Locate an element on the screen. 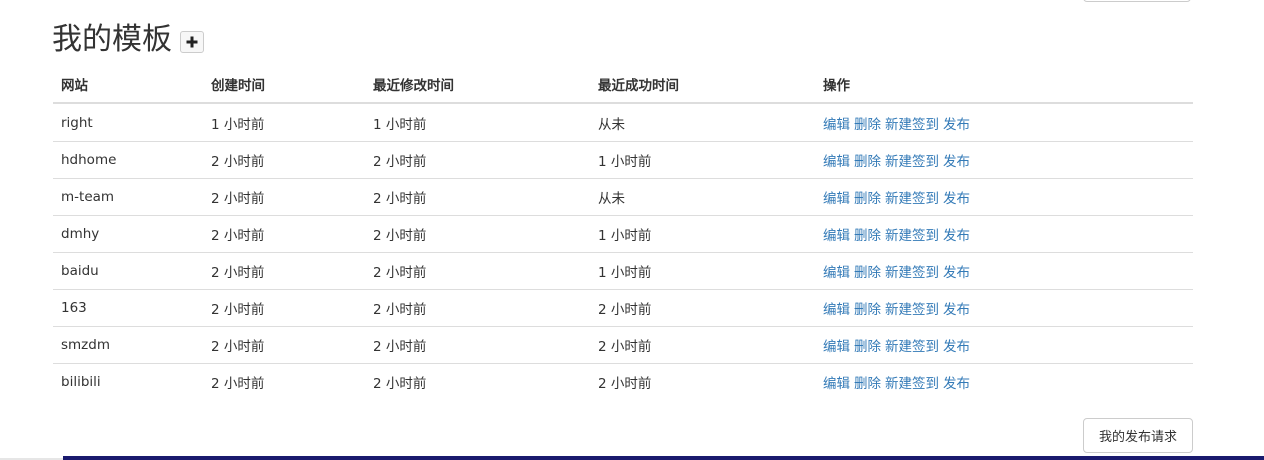 Image resolution: width=1264 pixels, height=460 pixels. table-row: right 1 小时前 1 小时前 从未 编辑 删除 新建签到 发布 is located at coordinates (623, 122).